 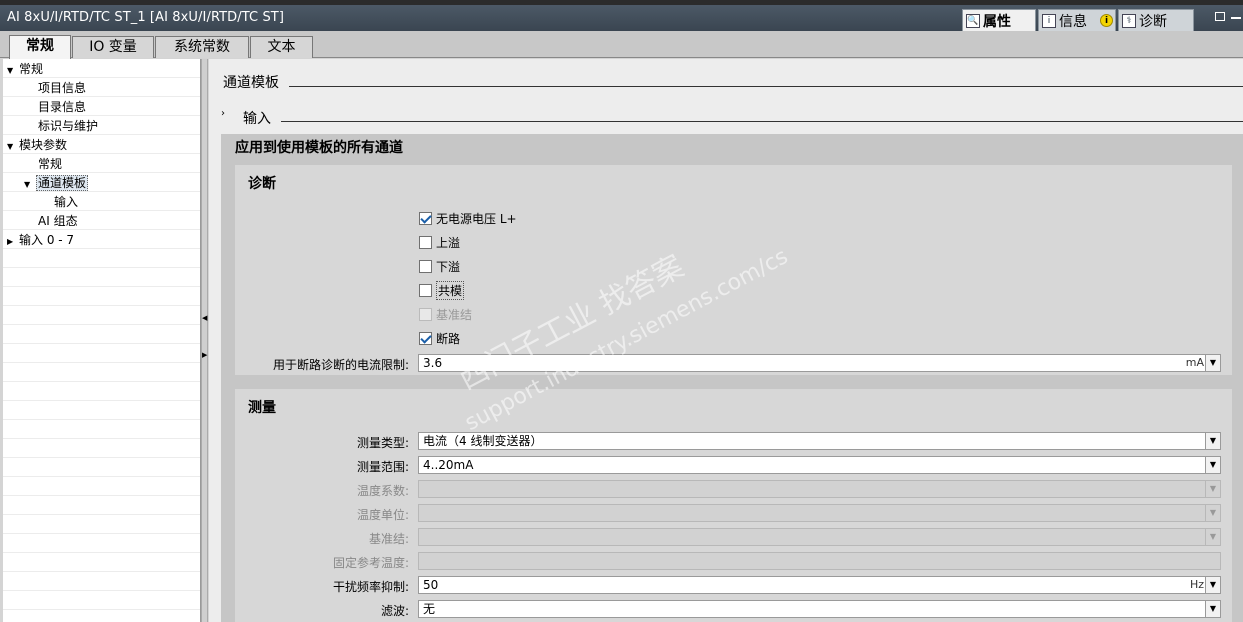 I want to click on interference-suppression-select: 50 Hz ▼, so click(x=819, y=585).